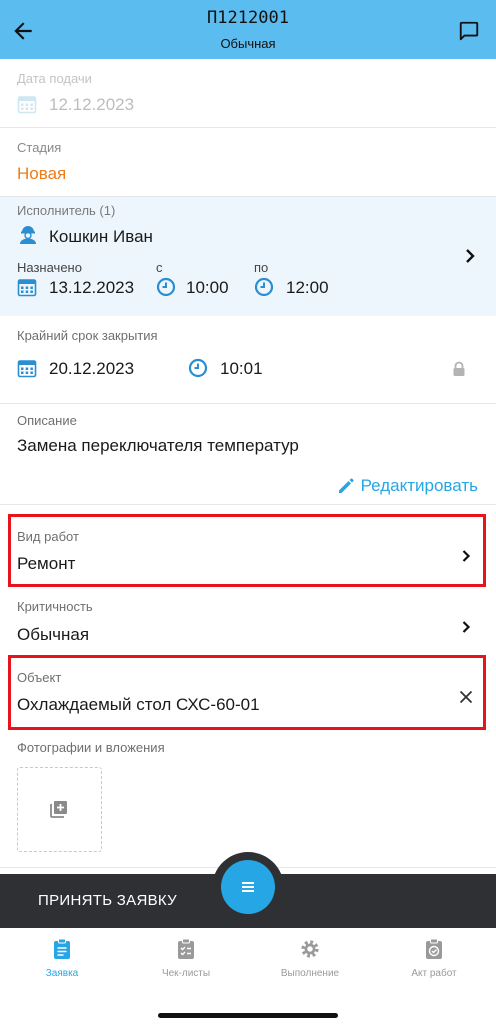  I want to click on page-title: П1212001, so click(248, 18).